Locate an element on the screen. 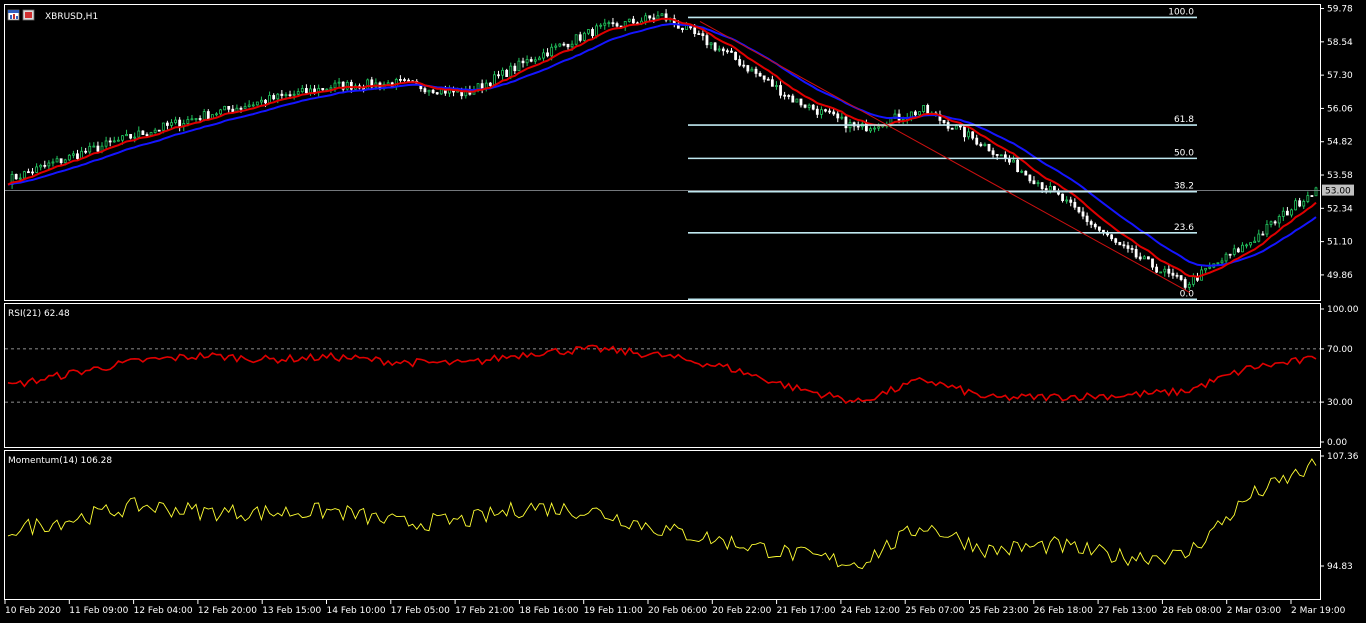  fibo-level-label: 100.0 is located at coordinates (1181, 12).